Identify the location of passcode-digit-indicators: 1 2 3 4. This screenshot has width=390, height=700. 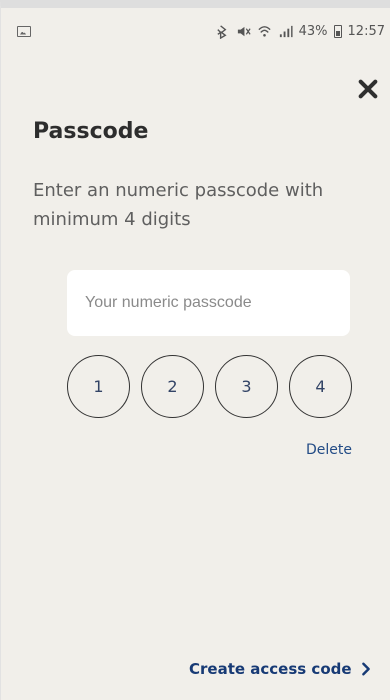
(209, 386).